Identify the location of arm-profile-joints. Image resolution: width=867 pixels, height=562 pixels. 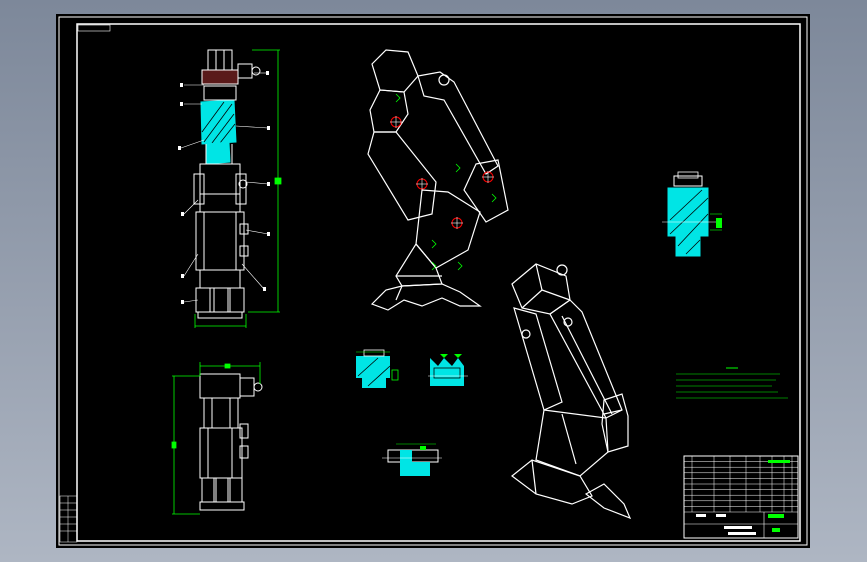
(442, 172).